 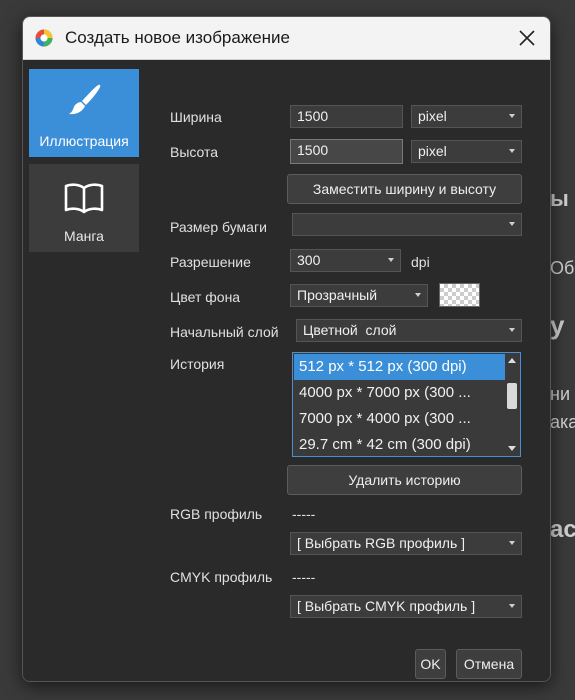 What do you see at coordinates (459, 295) in the screenshot?
I see `bg-color-swatch` at bounding box center [459, 295].